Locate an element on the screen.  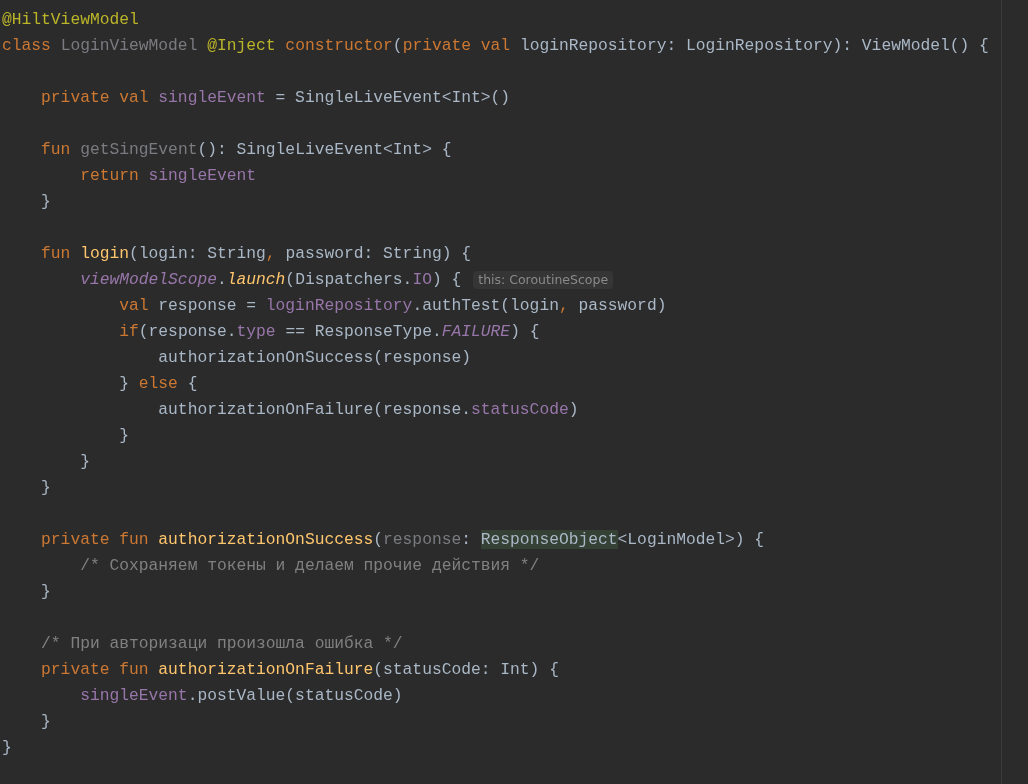
code-line: @HiltViewModel is located at coordinates (70, 20).